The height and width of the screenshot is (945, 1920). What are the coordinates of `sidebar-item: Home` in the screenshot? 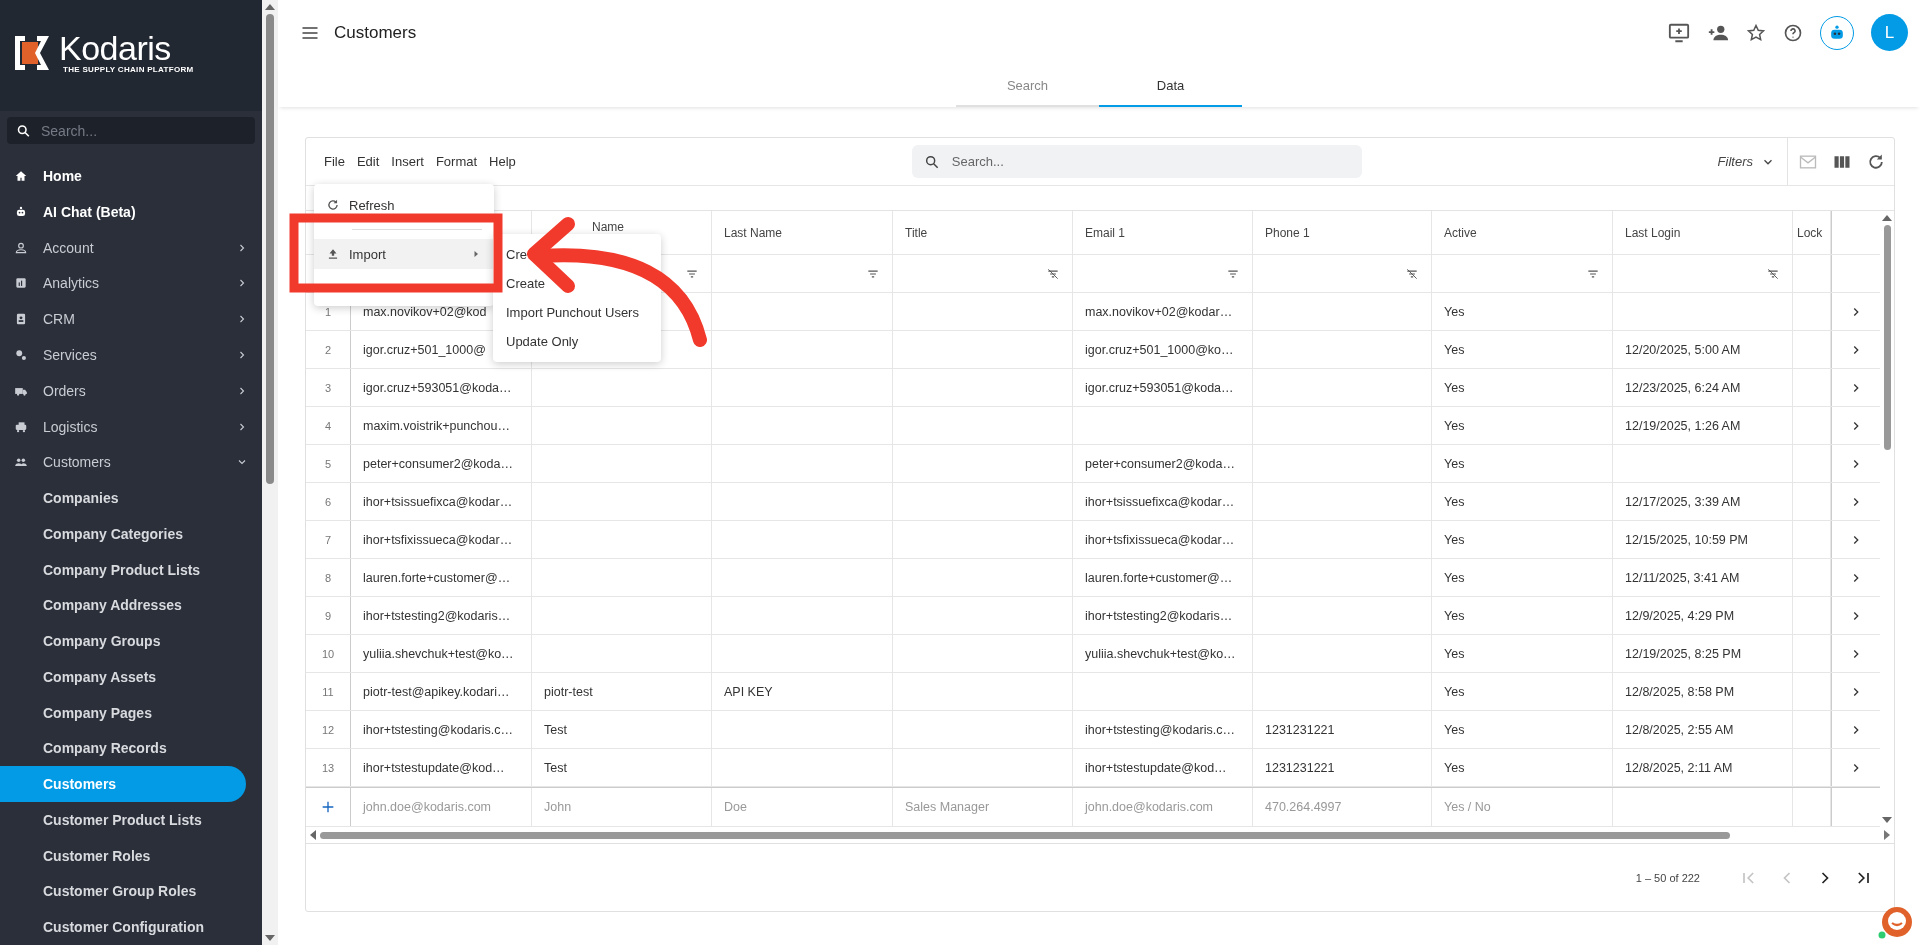 It's located at (131, 176).